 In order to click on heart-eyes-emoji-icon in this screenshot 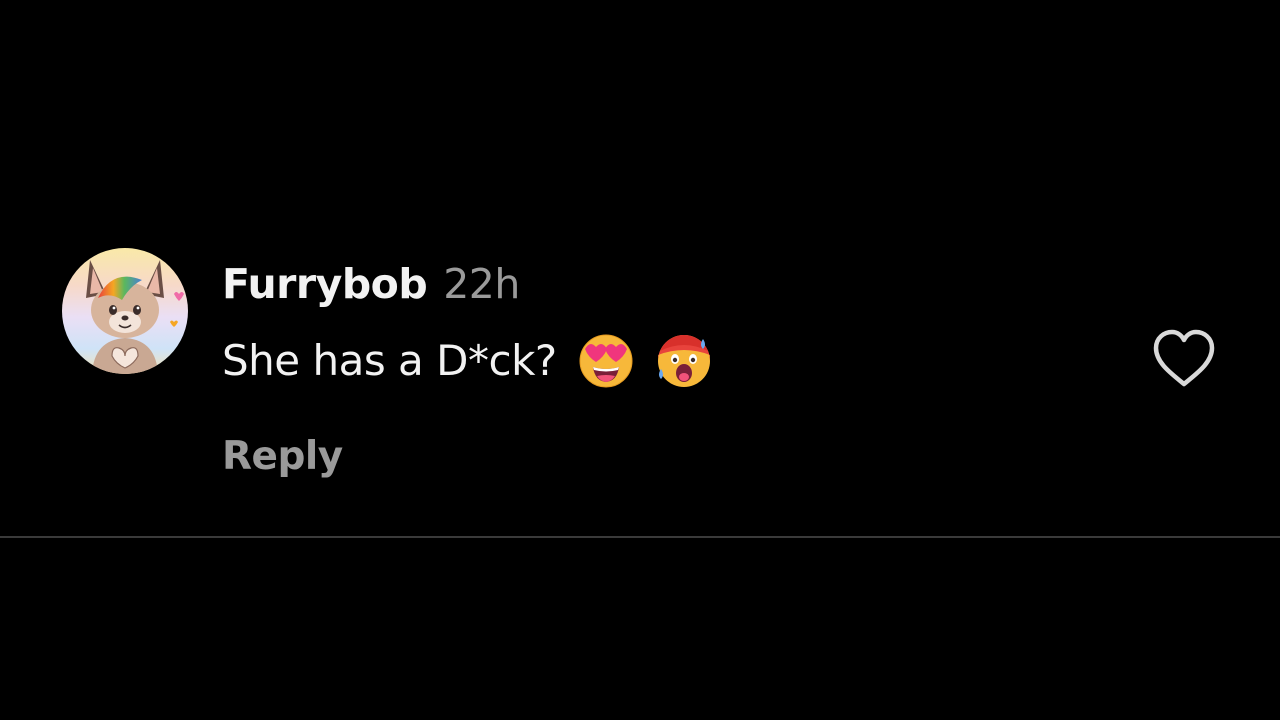, I will do `click(606, 360)`.